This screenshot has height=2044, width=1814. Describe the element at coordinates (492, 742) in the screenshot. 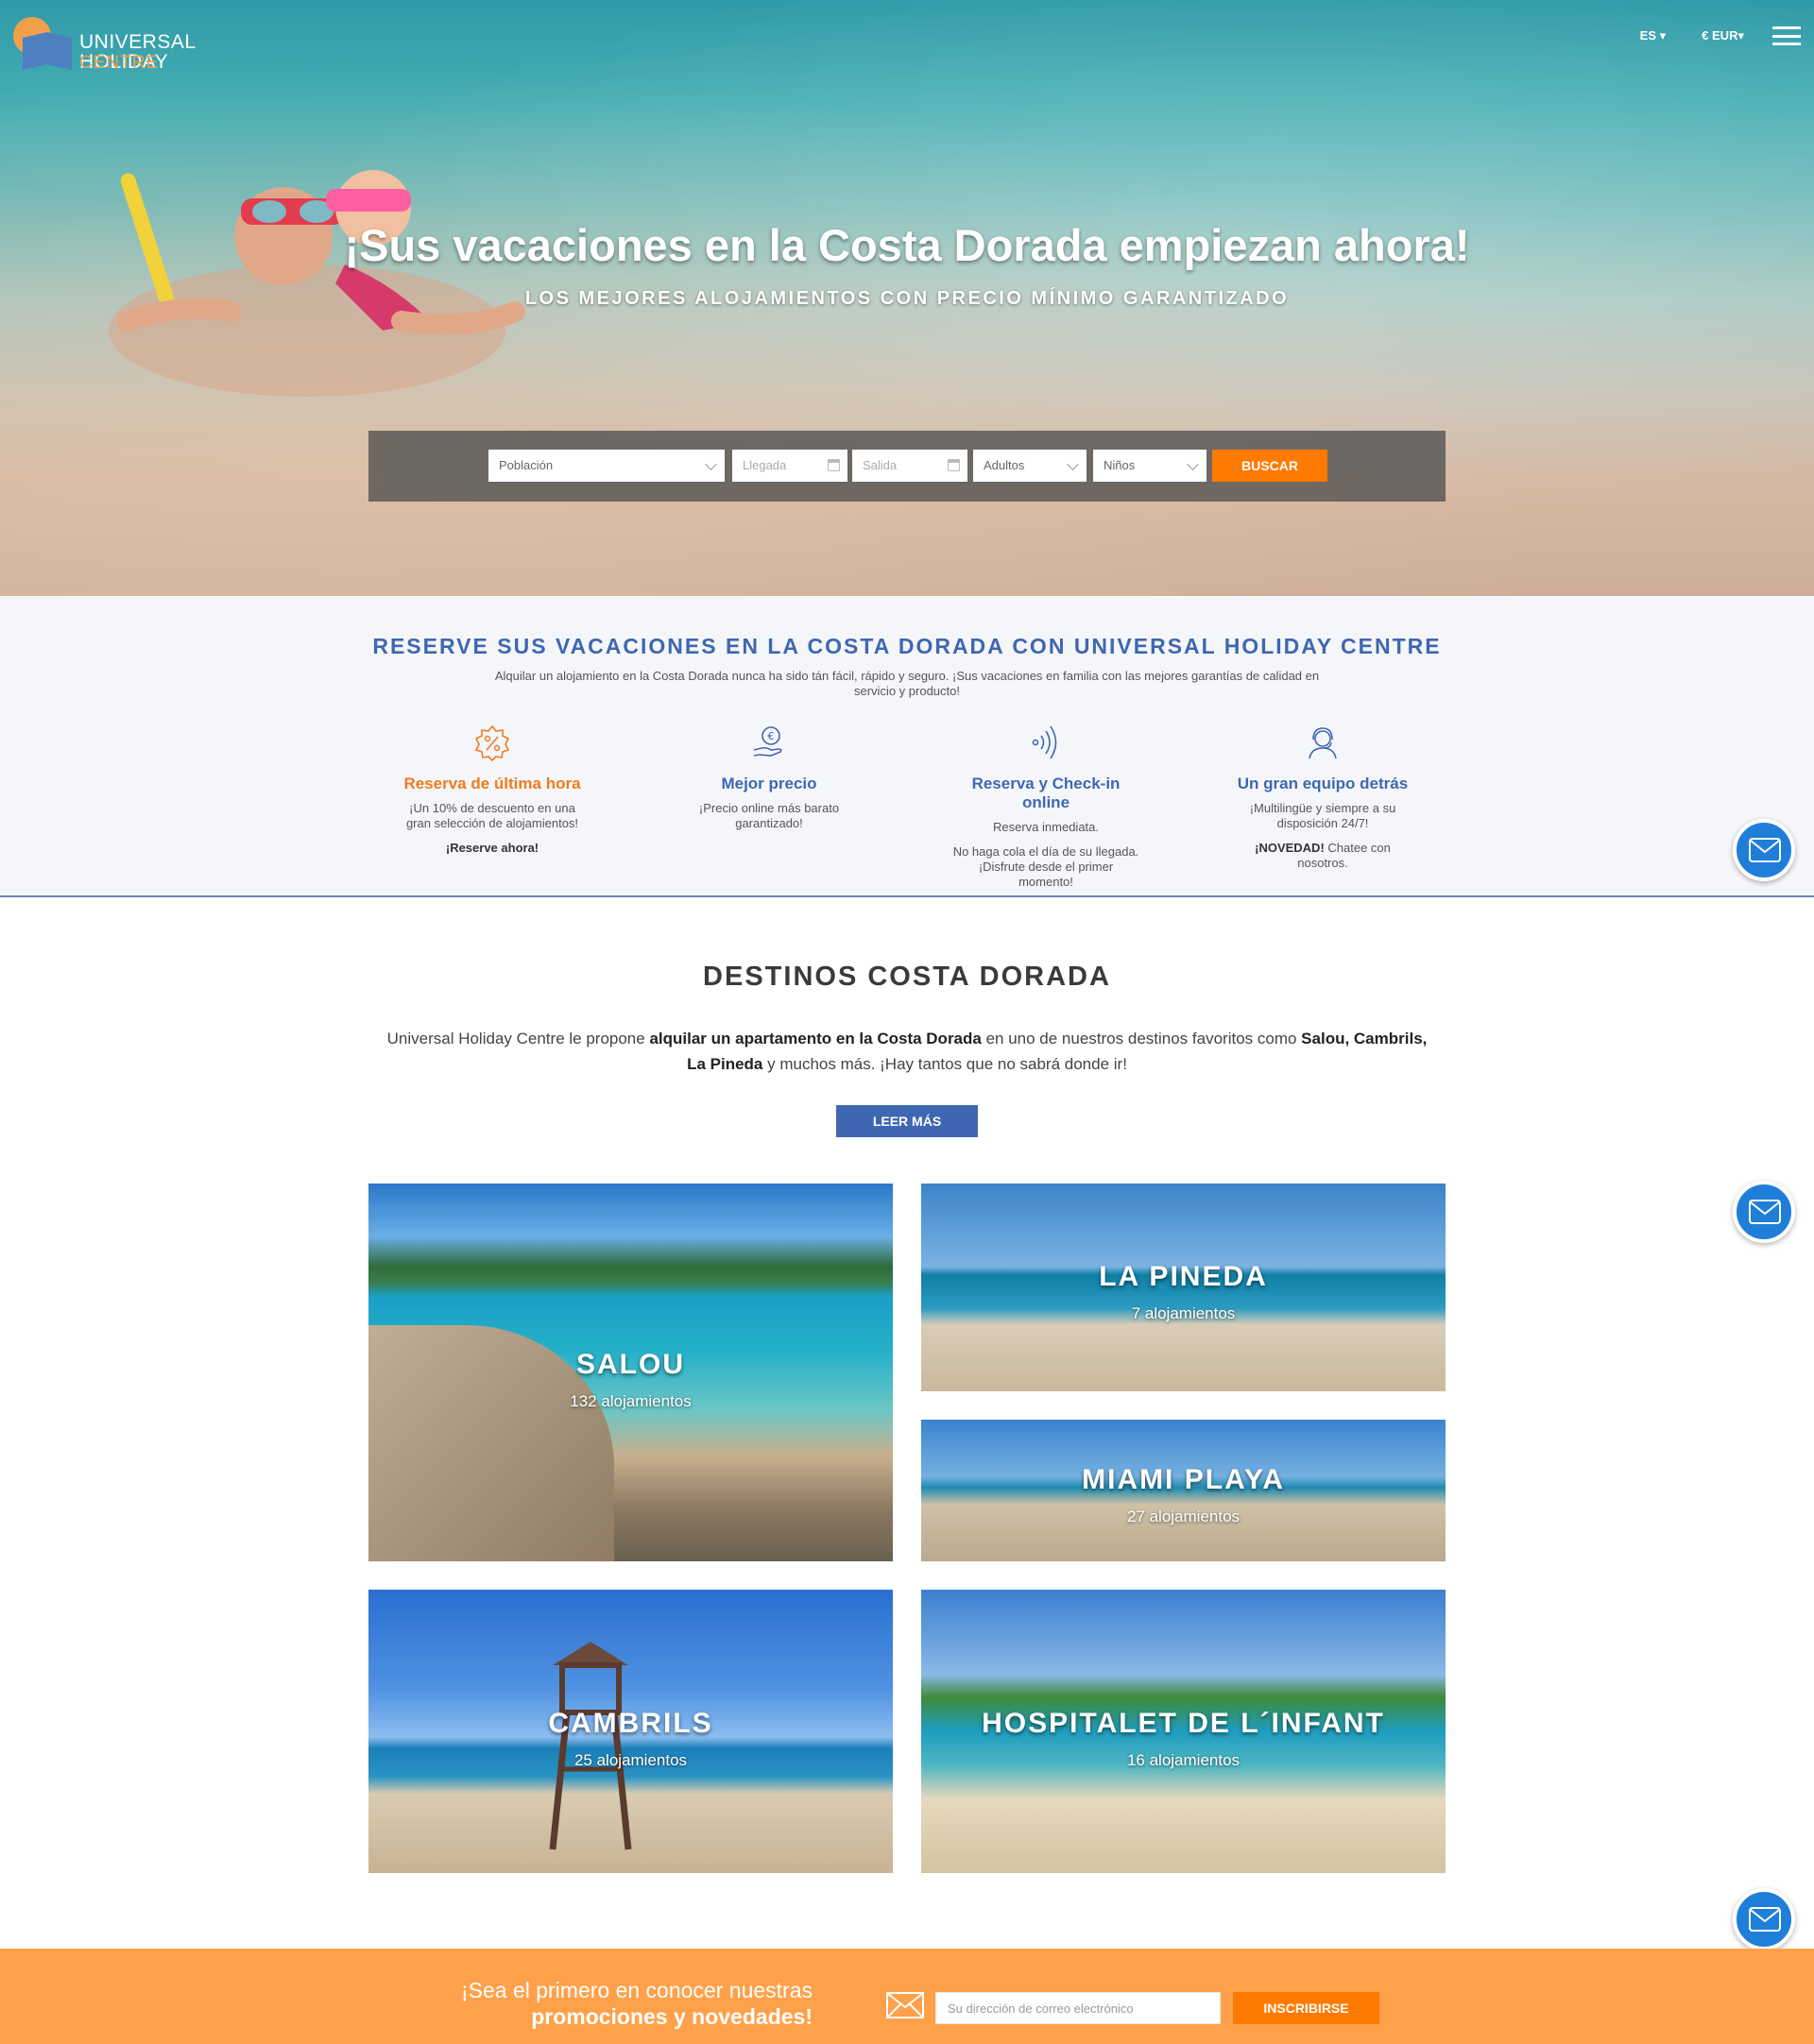

I see `discount-badge-icon` at that location.